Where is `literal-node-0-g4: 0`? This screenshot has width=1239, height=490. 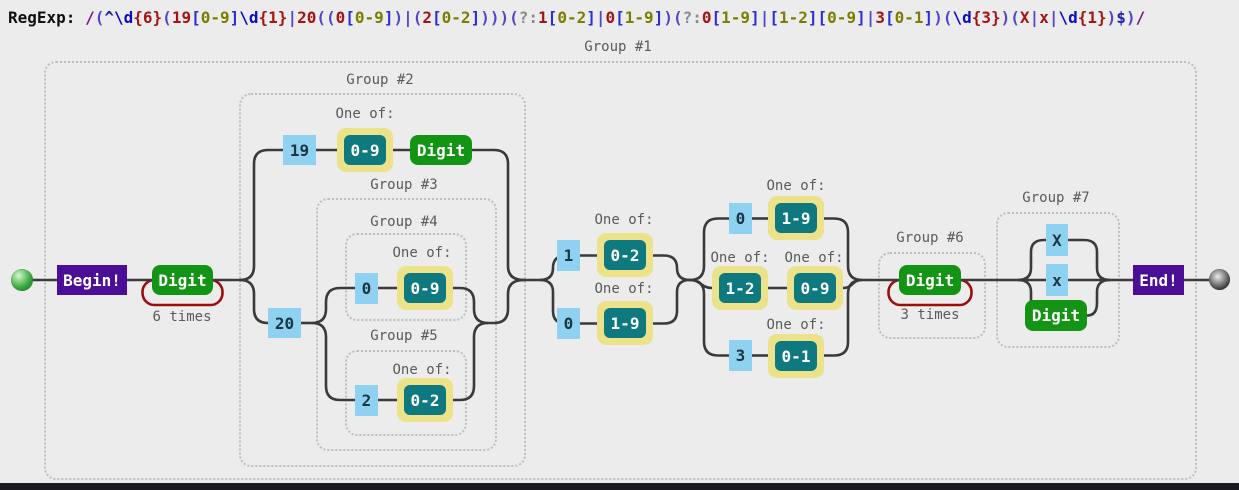 literal-node-0-g4: 0 is located at coordinates (366, 288).